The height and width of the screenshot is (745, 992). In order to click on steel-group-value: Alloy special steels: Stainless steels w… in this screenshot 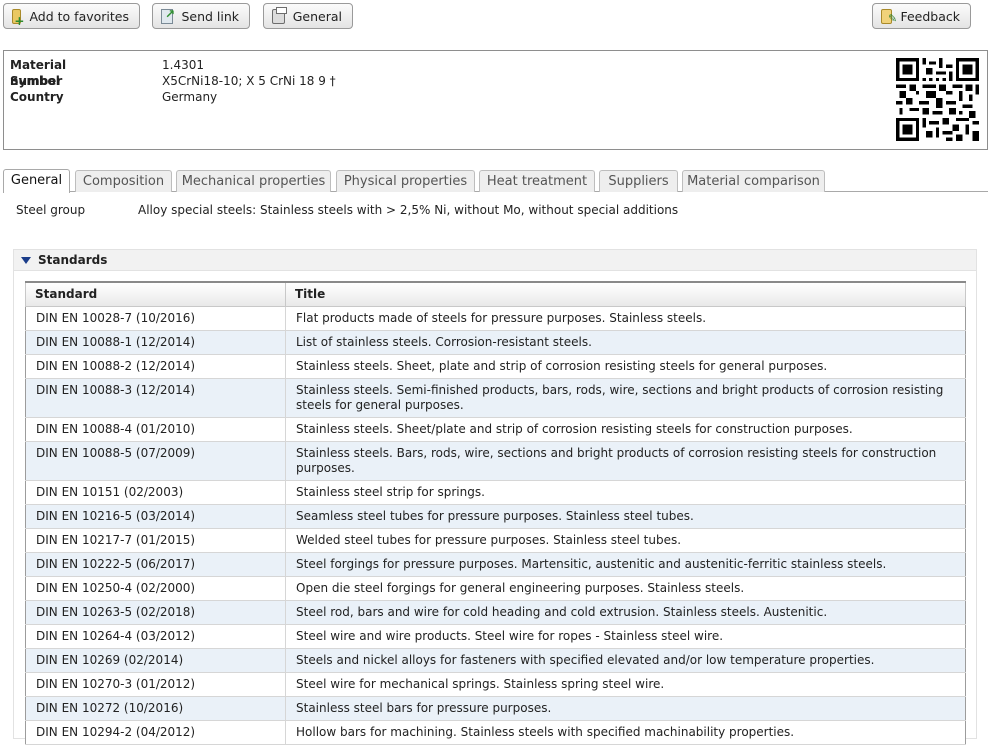, I will do `click(408, 210)`.